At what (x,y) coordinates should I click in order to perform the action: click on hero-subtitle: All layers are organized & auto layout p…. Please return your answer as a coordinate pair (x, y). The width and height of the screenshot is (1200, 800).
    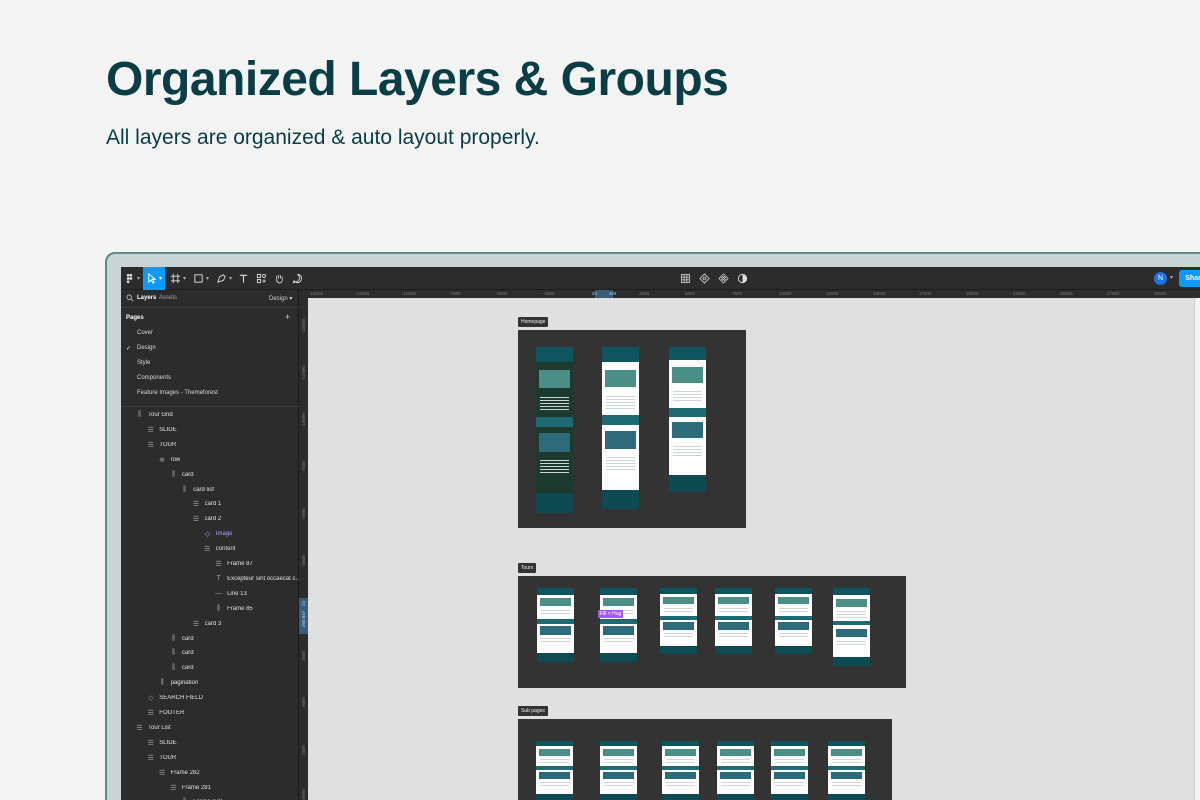
    Looking at the image, I should click on (323, 137).